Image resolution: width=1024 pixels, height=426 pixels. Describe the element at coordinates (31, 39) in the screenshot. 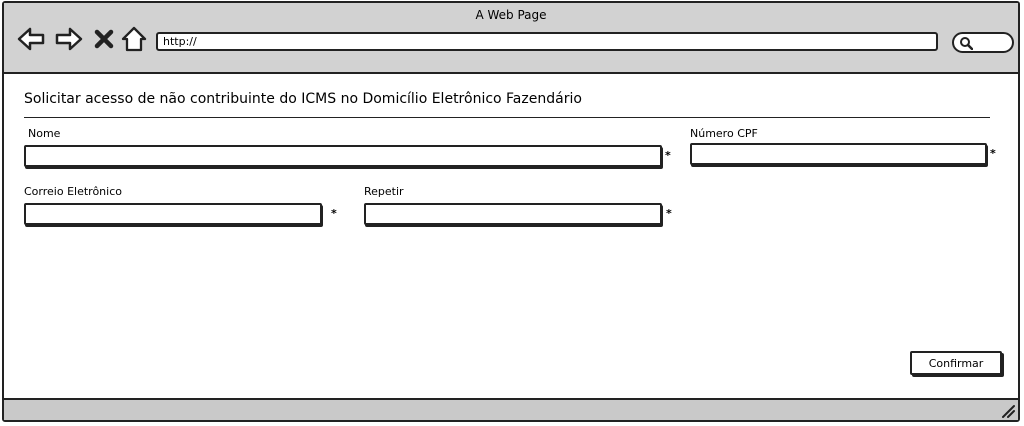

I see `back-arrow-icon` at that location.